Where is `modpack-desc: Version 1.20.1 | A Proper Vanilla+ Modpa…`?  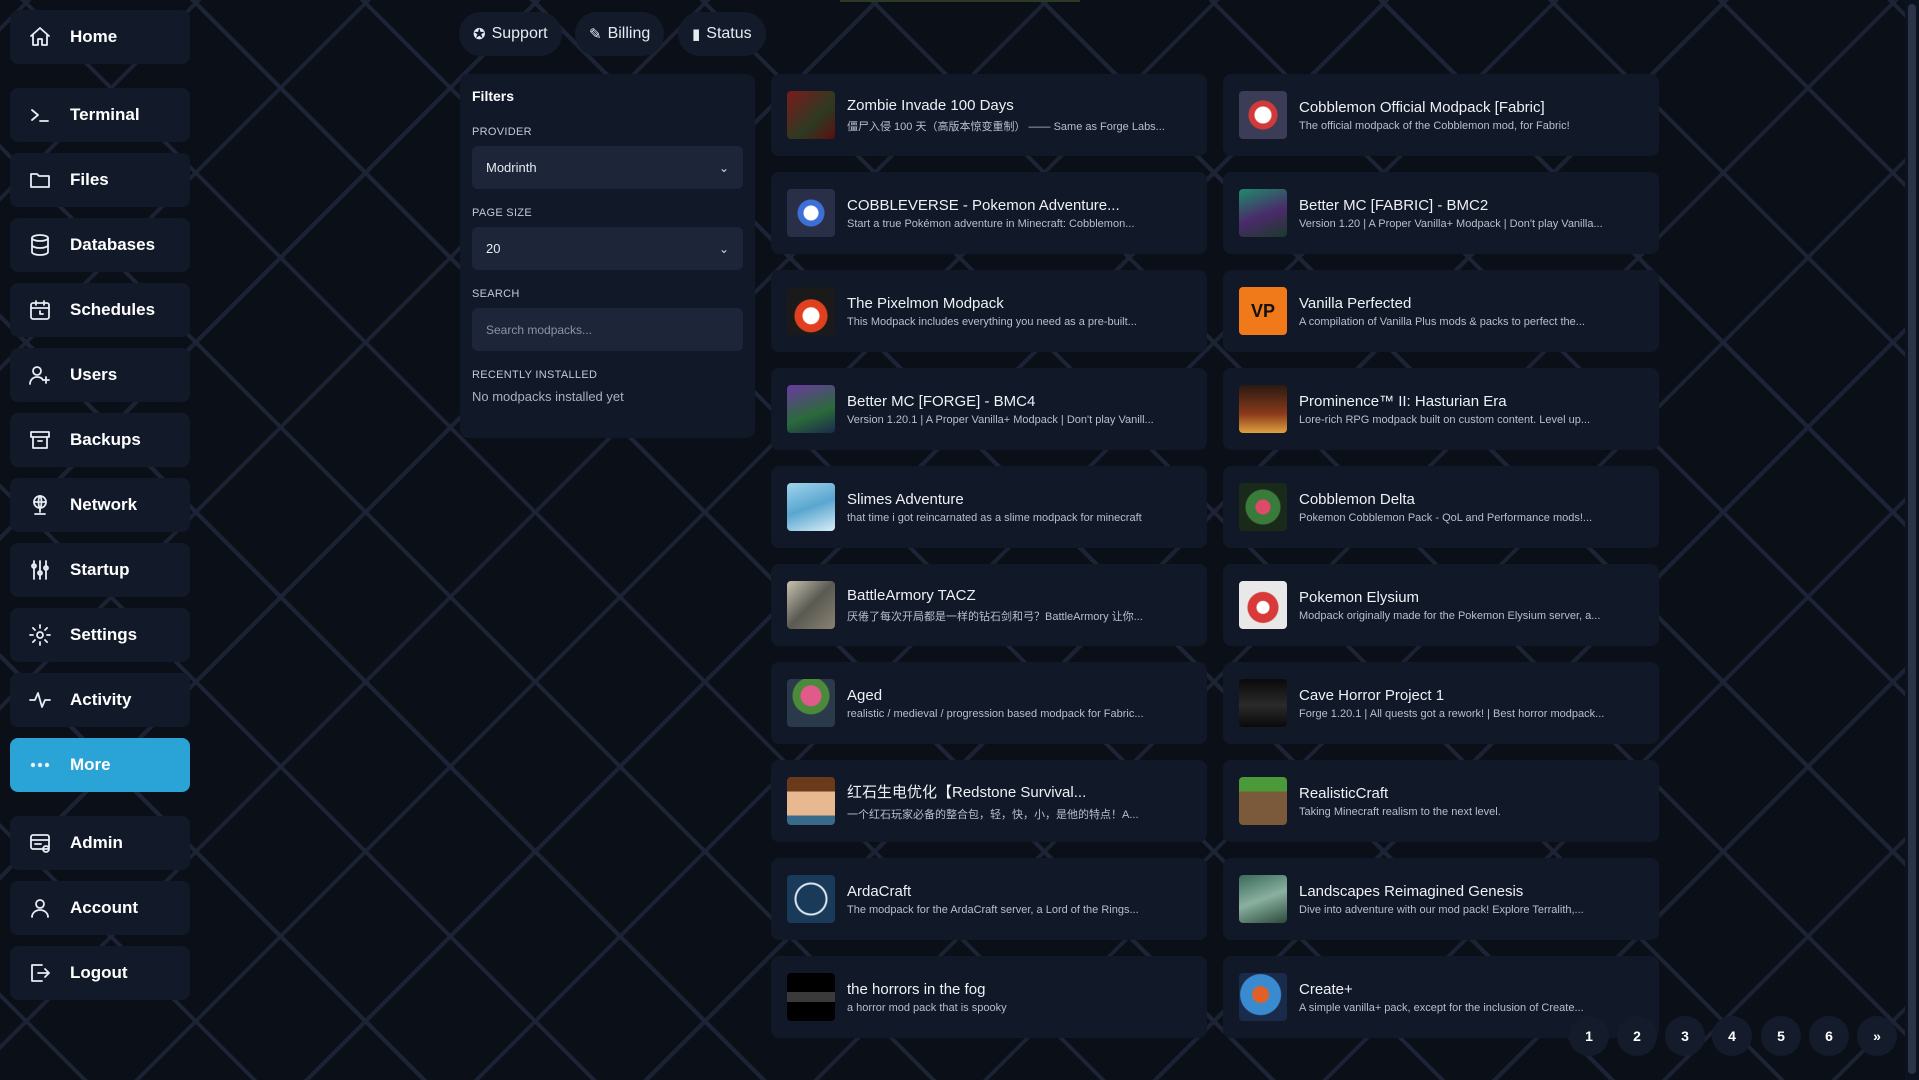
modpack-desc: Version 1.20.1 | A Proper Vanilla+ Modpa… is located at coordinates (1000, 419).